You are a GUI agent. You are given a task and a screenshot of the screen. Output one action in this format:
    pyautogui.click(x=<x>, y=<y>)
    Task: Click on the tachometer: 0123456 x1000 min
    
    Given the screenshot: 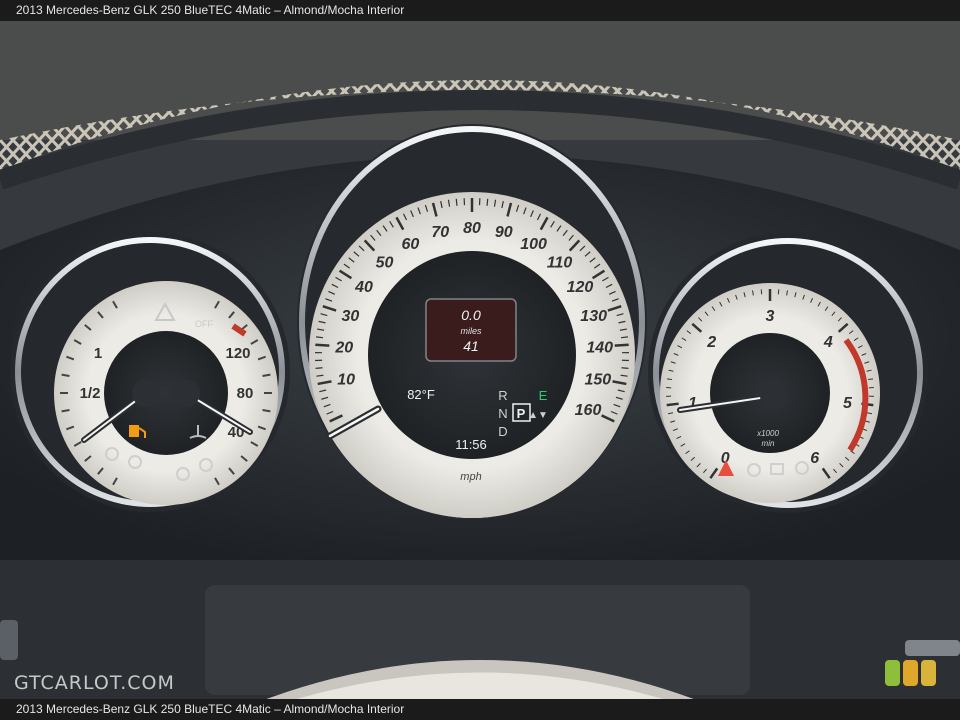 What is the action you would take?
    pyautogui.click(x=788, y=373)
    